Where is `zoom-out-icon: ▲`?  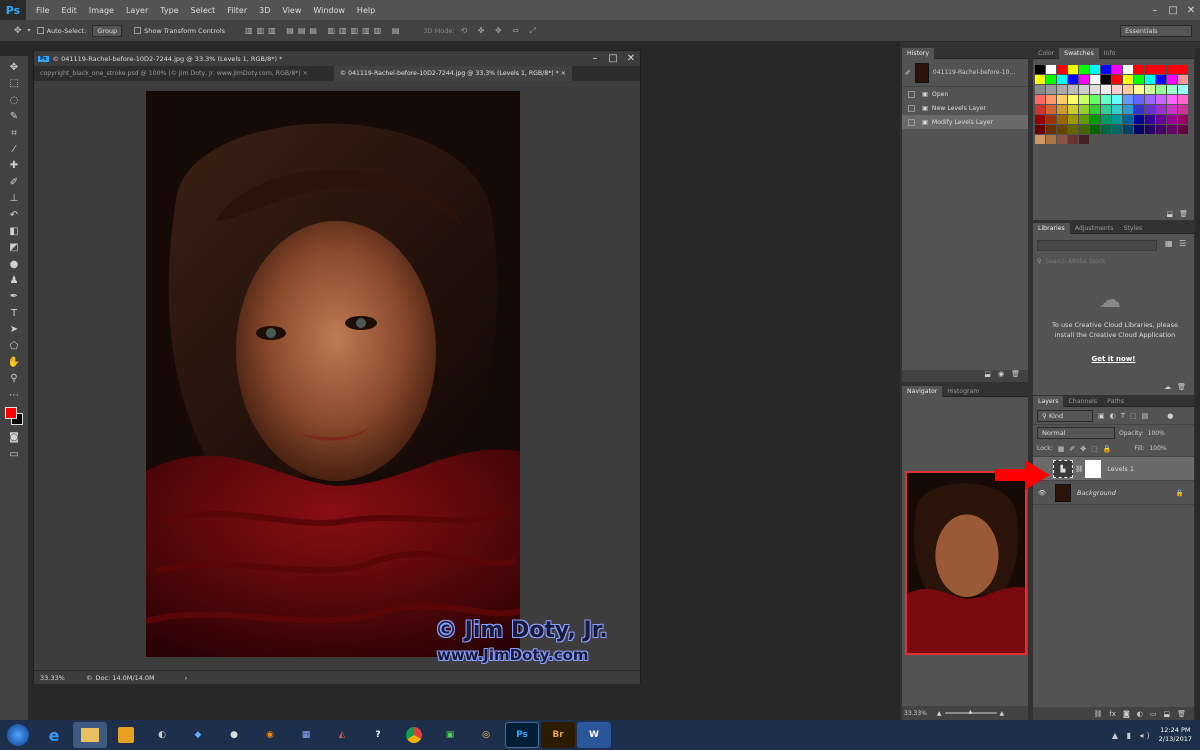
zoom-out-icon: ▲ is located at coordinates (939, 713).